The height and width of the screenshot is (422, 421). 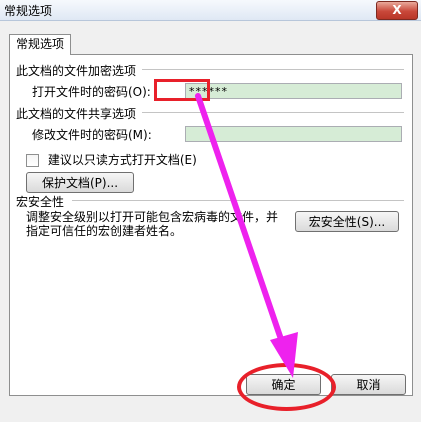 I want to click on share-section-title: 此文档的文件共享选项, so click(x=76, y=114).